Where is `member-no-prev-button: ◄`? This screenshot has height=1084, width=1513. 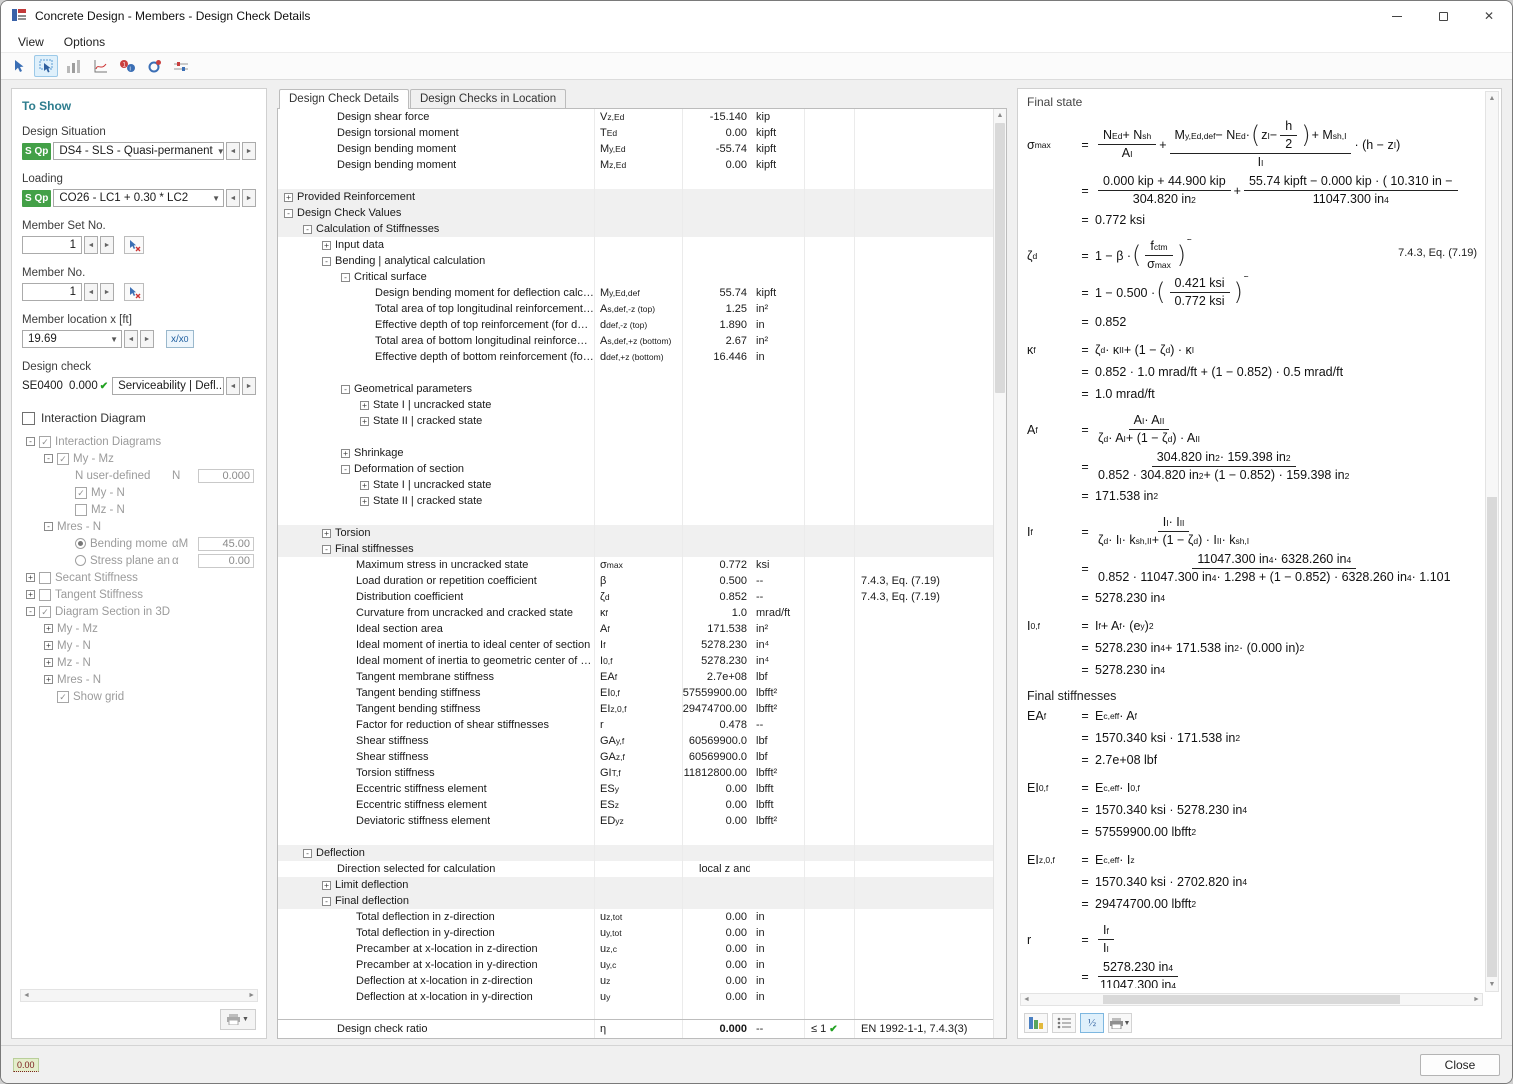 member-no-prev-button: ◄ is located at coordinates (91, 292).